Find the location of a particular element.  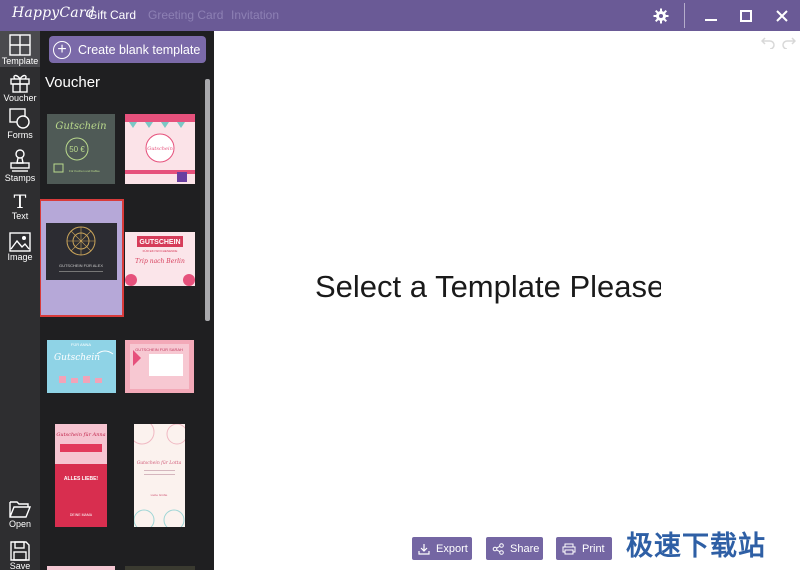

export-button: Export is located at coordinates (442, 548).